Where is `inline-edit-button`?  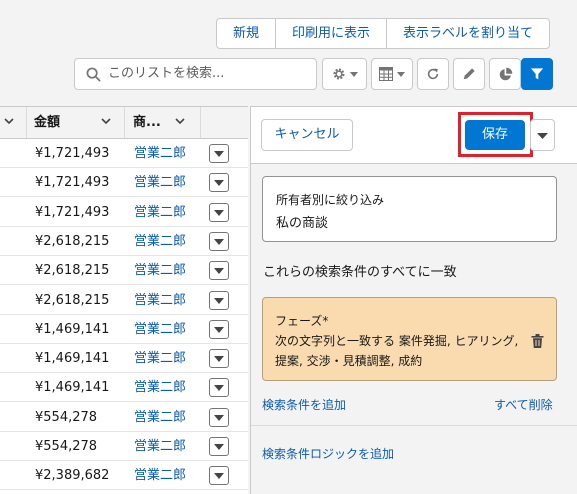 inline-edit-button is located at coordinates (469, 74).